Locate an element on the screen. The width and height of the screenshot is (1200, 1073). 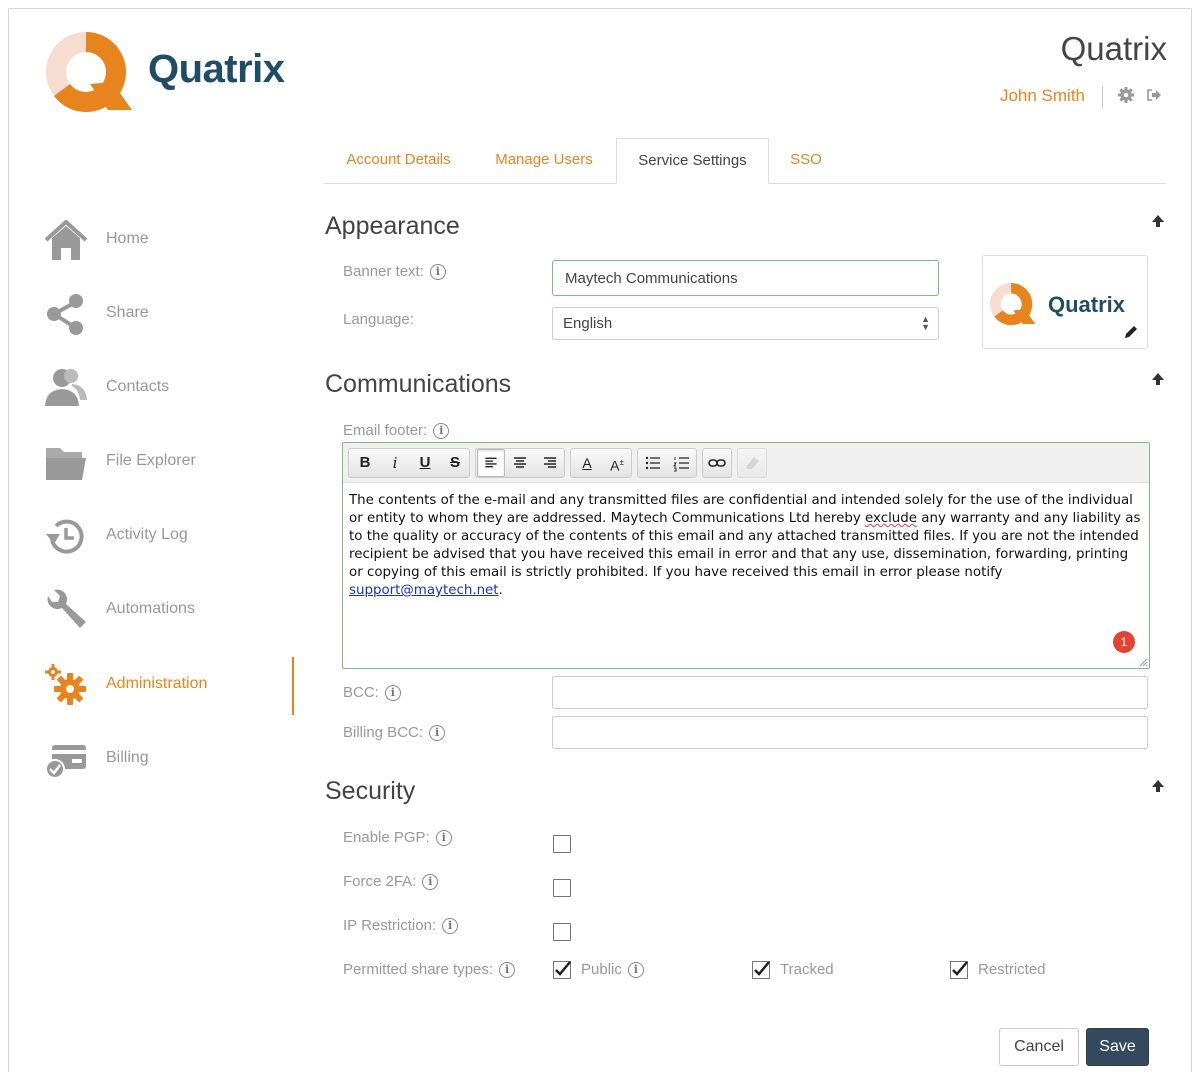
misspelled-word: exclude is located at coordinates (891, 518).